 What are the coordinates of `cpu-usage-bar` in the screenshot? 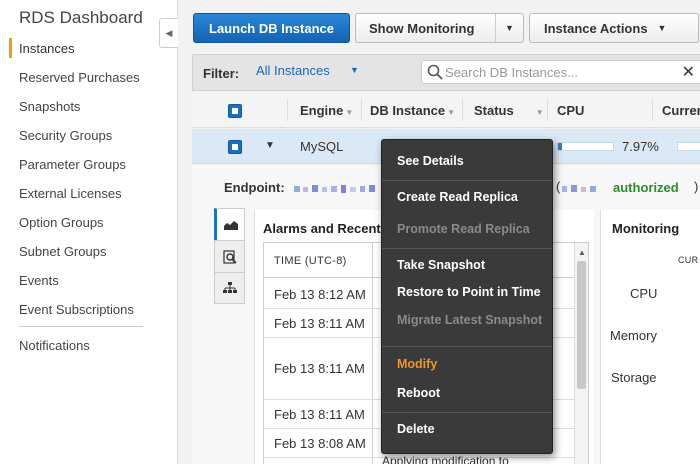 It's located at (585, 146).